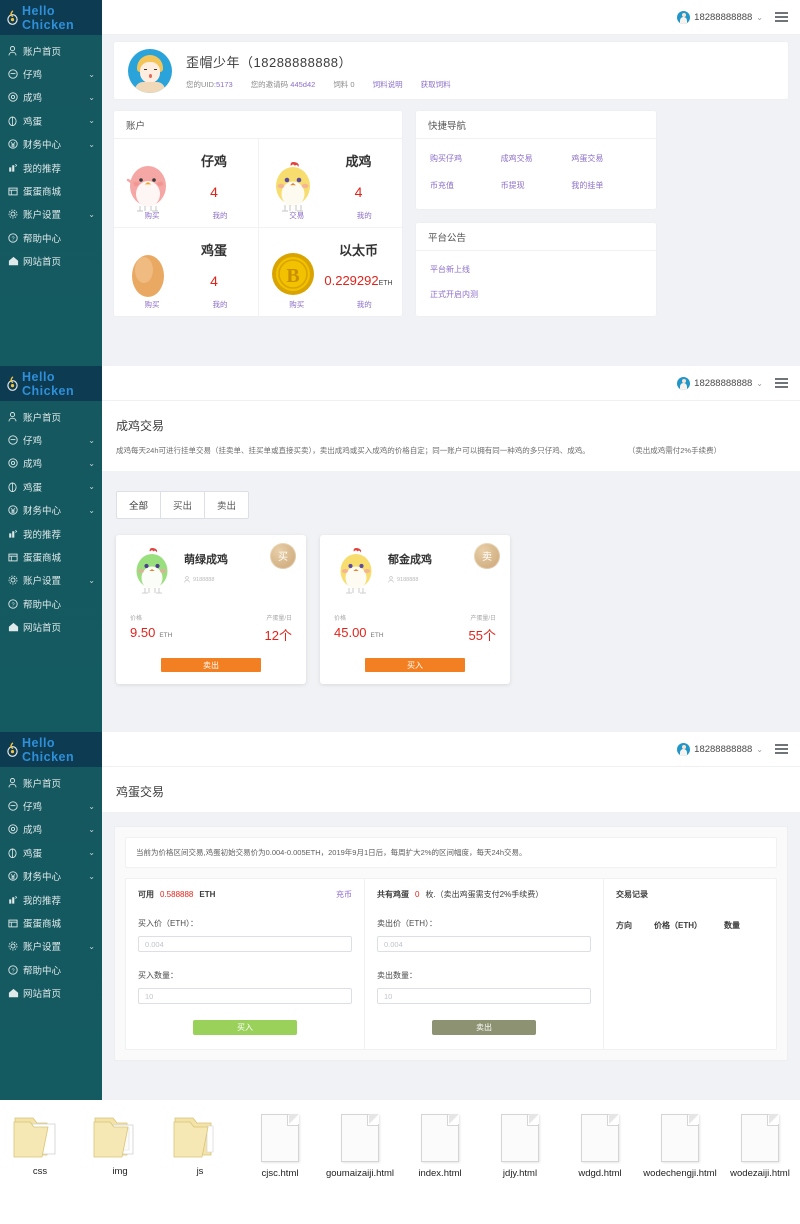 This screenshot has height=1224, width=800. Describe the element at coordinates (280, 1173) in the screenshot. I see `file-label: cjsc.html` at that location.